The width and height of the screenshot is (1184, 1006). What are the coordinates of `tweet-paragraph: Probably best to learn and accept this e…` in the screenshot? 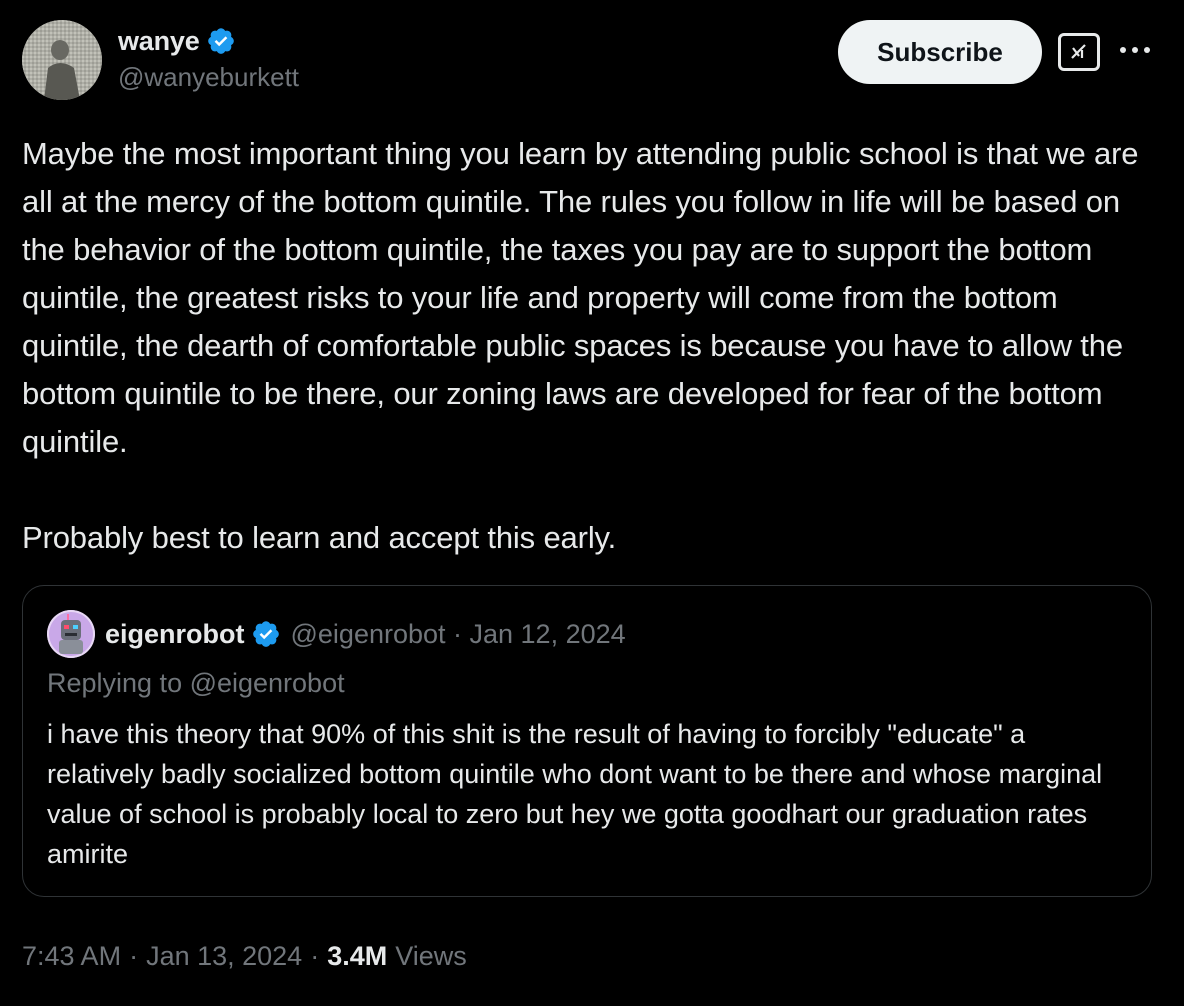 It's located at (319, 537).